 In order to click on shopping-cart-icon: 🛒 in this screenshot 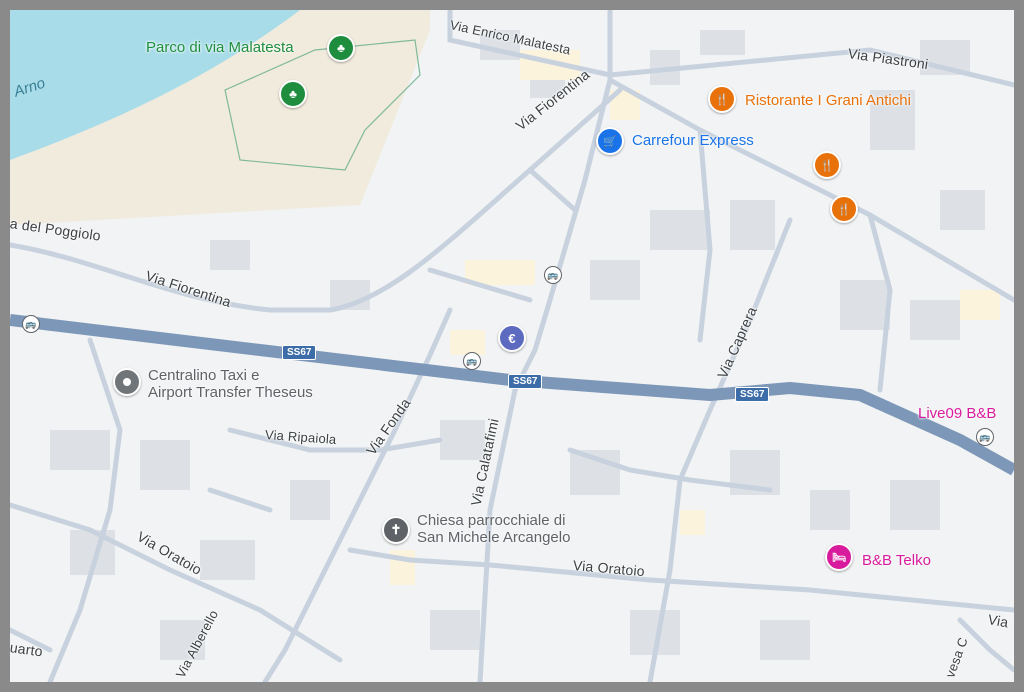, I will do `click(610, 141)`.